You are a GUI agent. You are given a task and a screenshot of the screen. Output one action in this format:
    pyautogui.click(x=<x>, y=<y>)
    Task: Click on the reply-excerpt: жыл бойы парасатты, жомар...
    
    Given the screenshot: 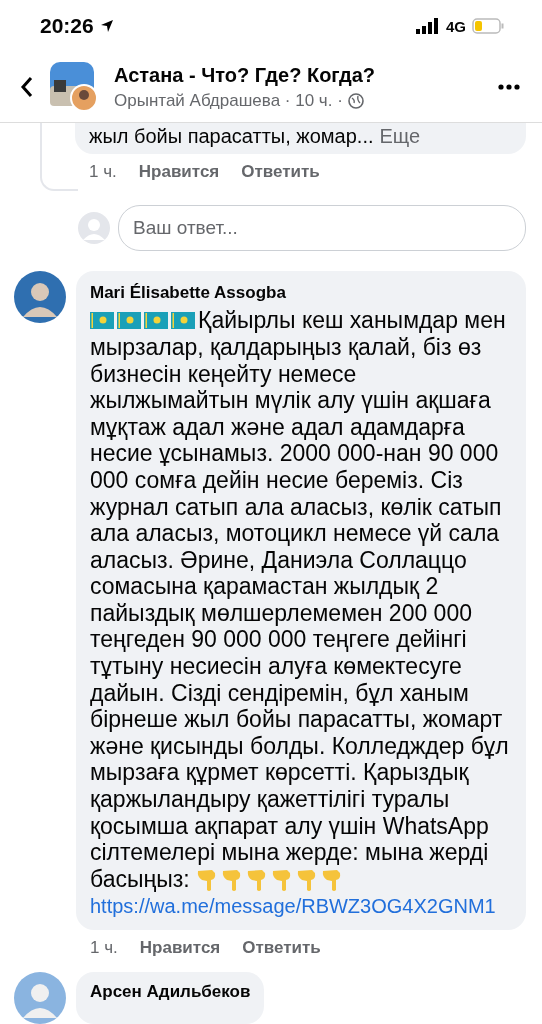 What is the action you would take?
    pyautogui.click(x=231, y=137)
    